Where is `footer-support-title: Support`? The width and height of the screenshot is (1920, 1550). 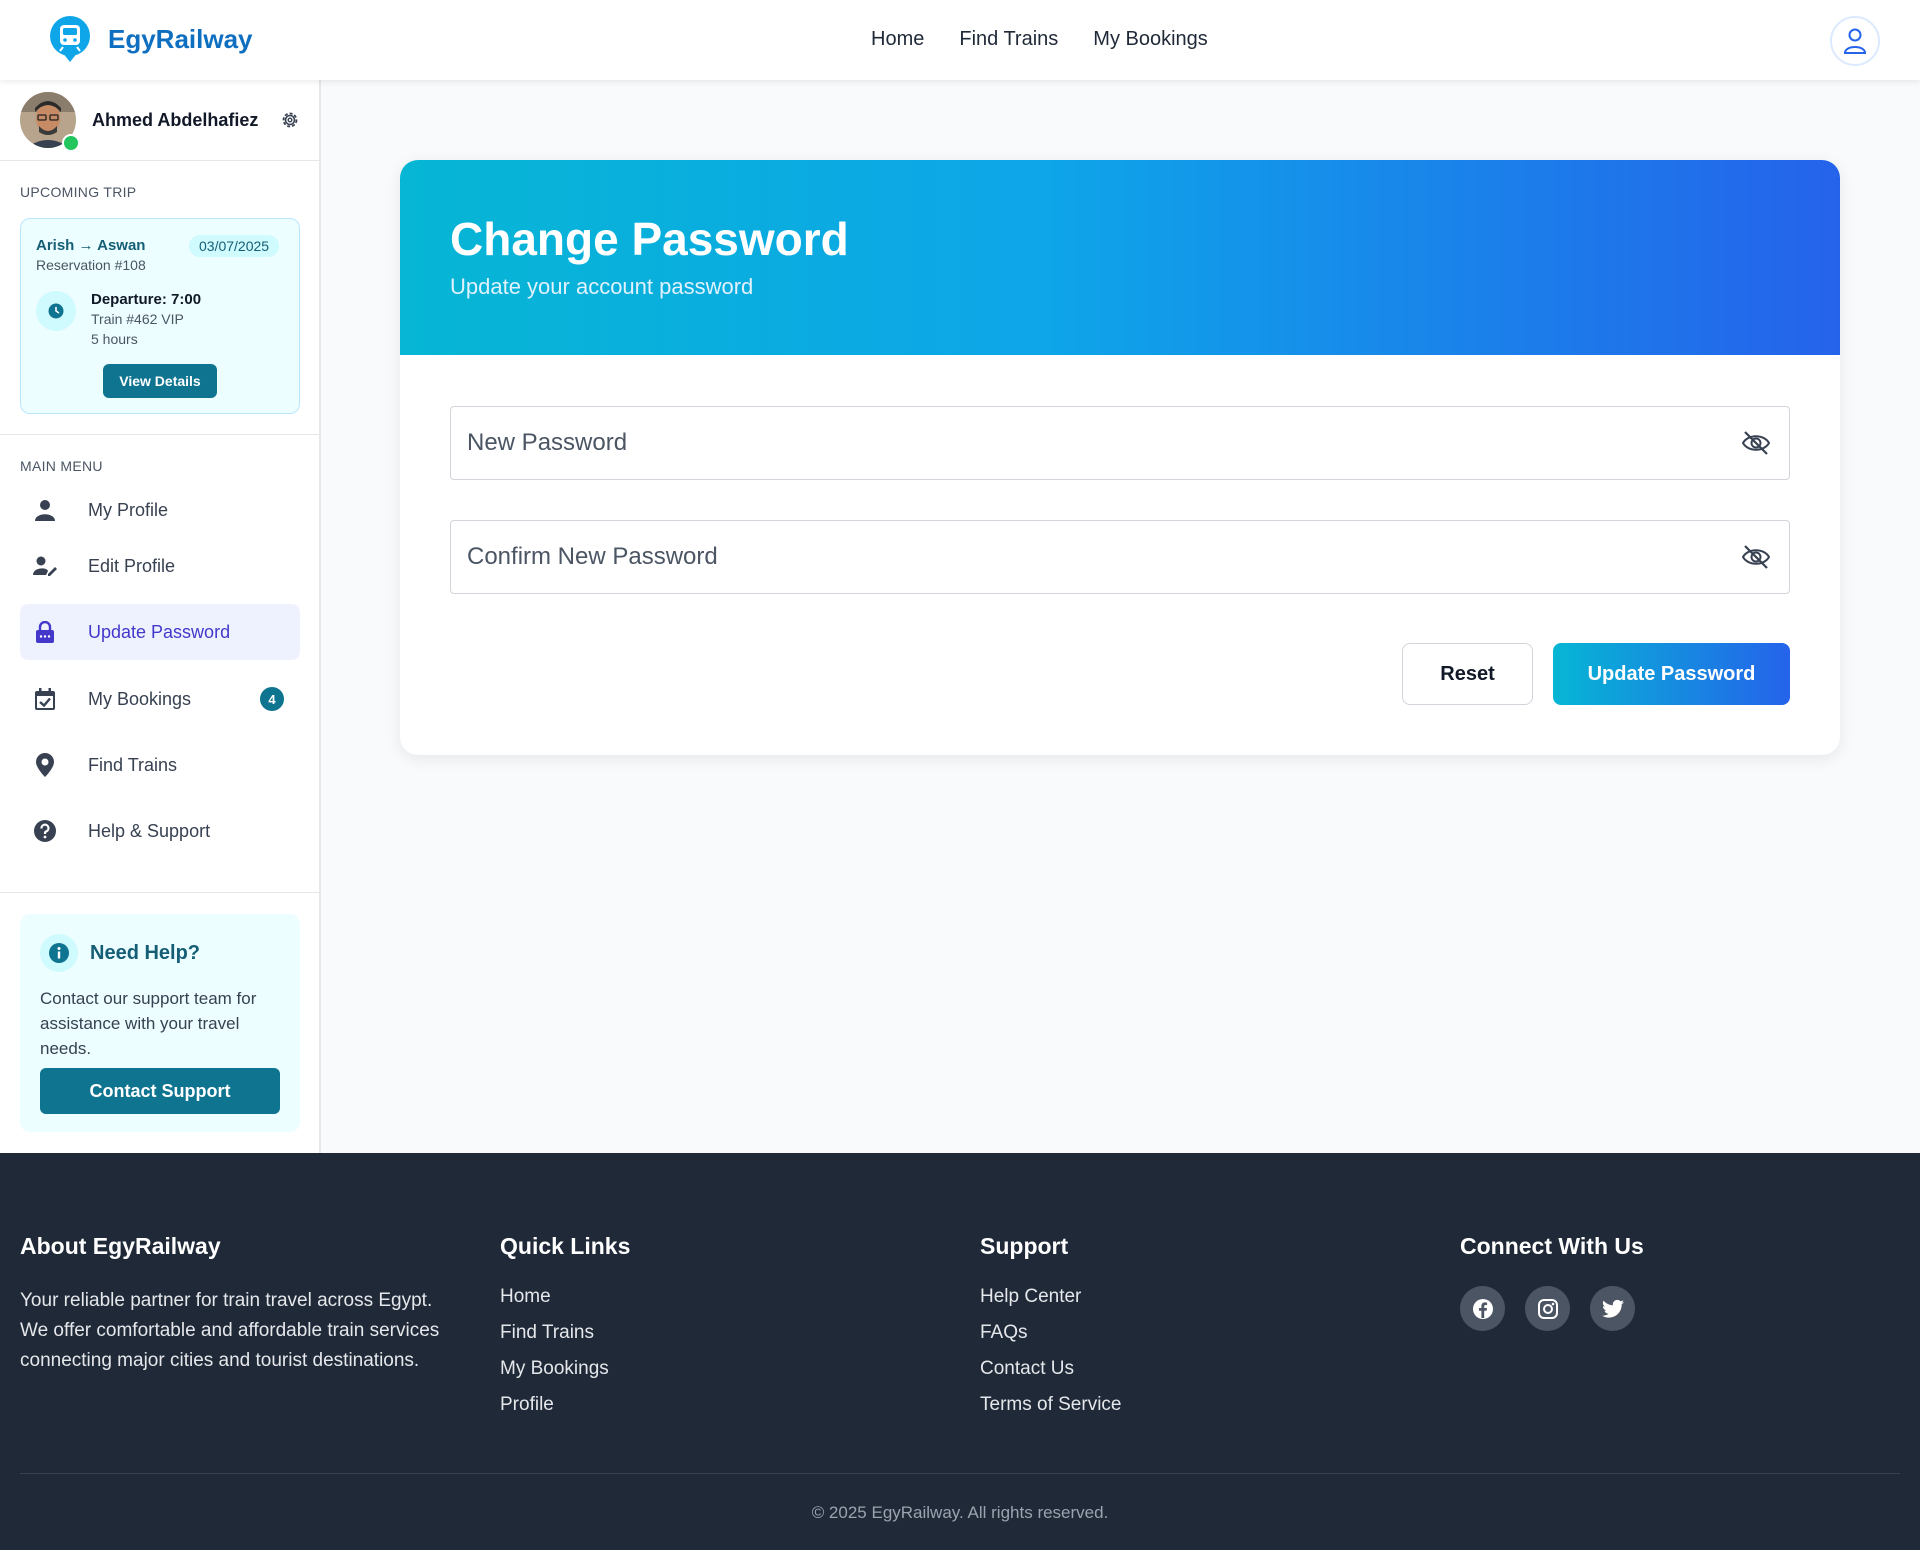 footer-support-title: Support is located at coordinates (1024, 1246).